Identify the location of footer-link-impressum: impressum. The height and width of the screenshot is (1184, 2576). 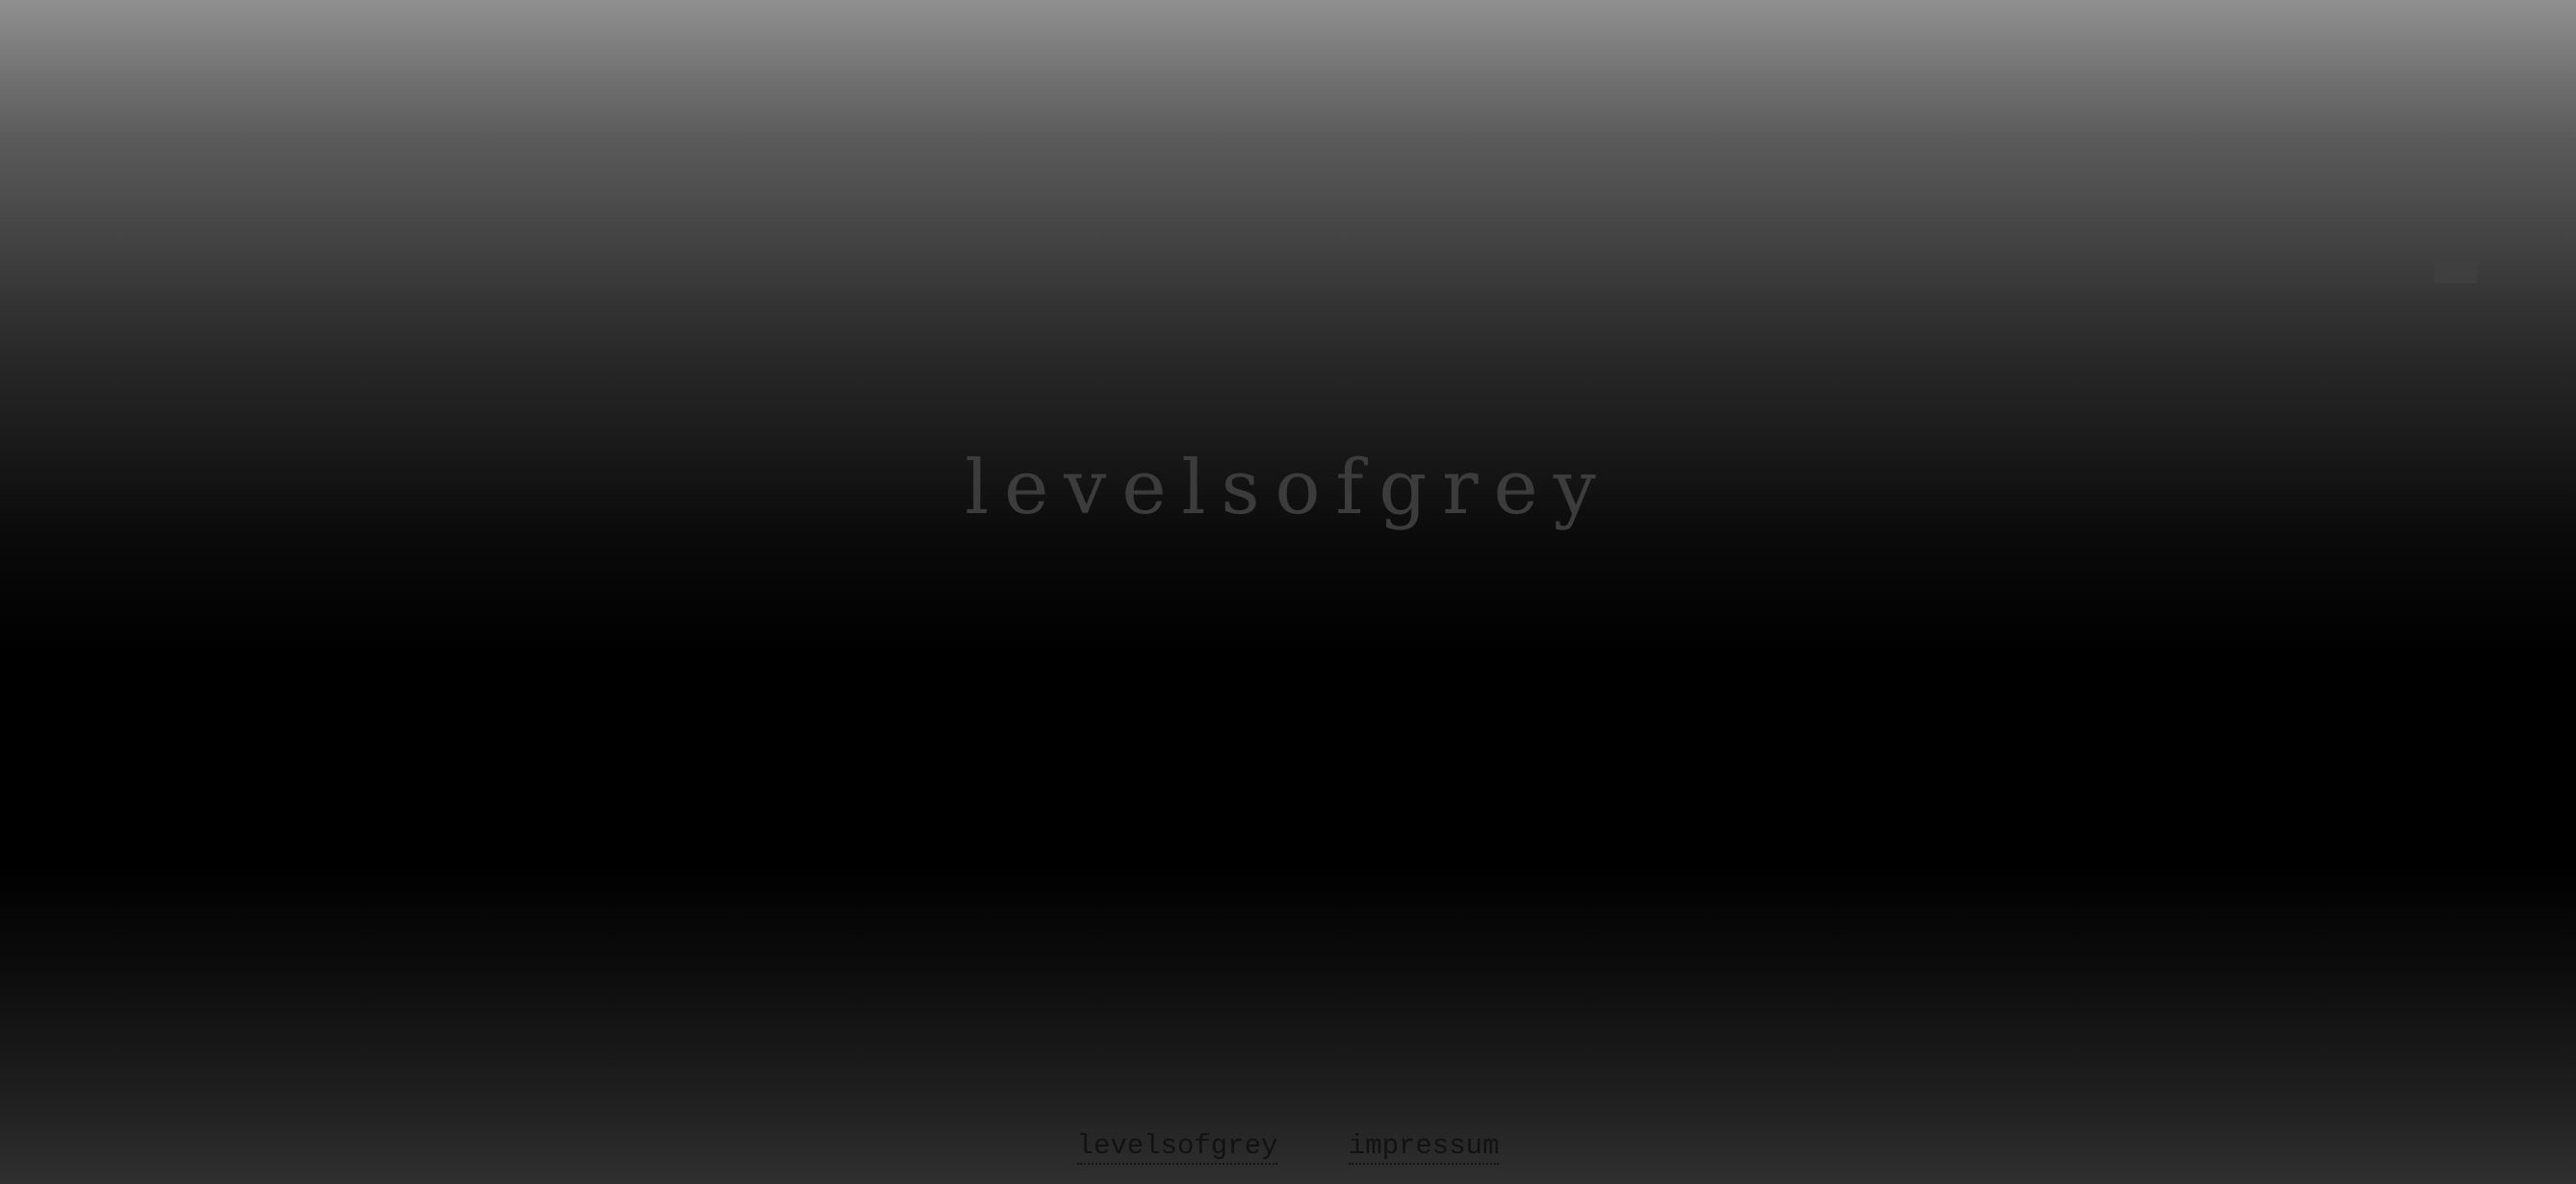
(1424, 1147).